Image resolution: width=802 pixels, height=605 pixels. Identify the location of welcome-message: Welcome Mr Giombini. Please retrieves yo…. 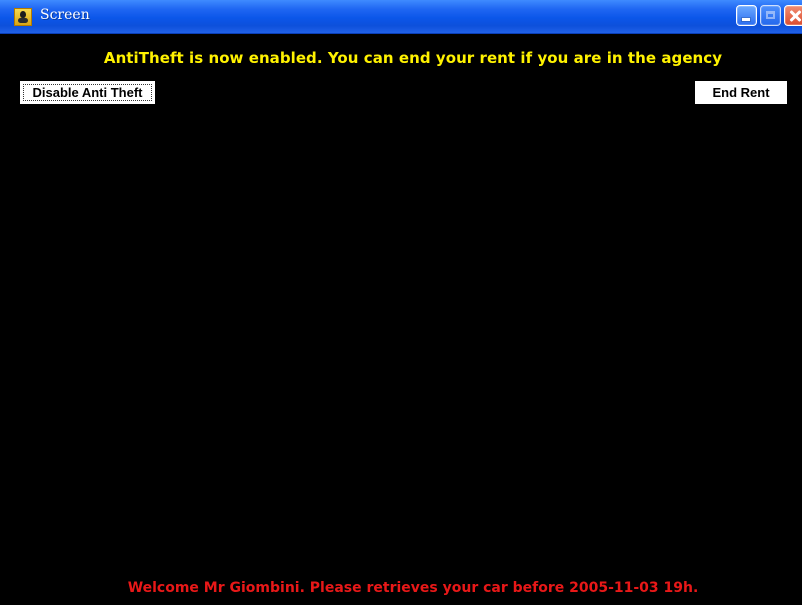
(413, 588).